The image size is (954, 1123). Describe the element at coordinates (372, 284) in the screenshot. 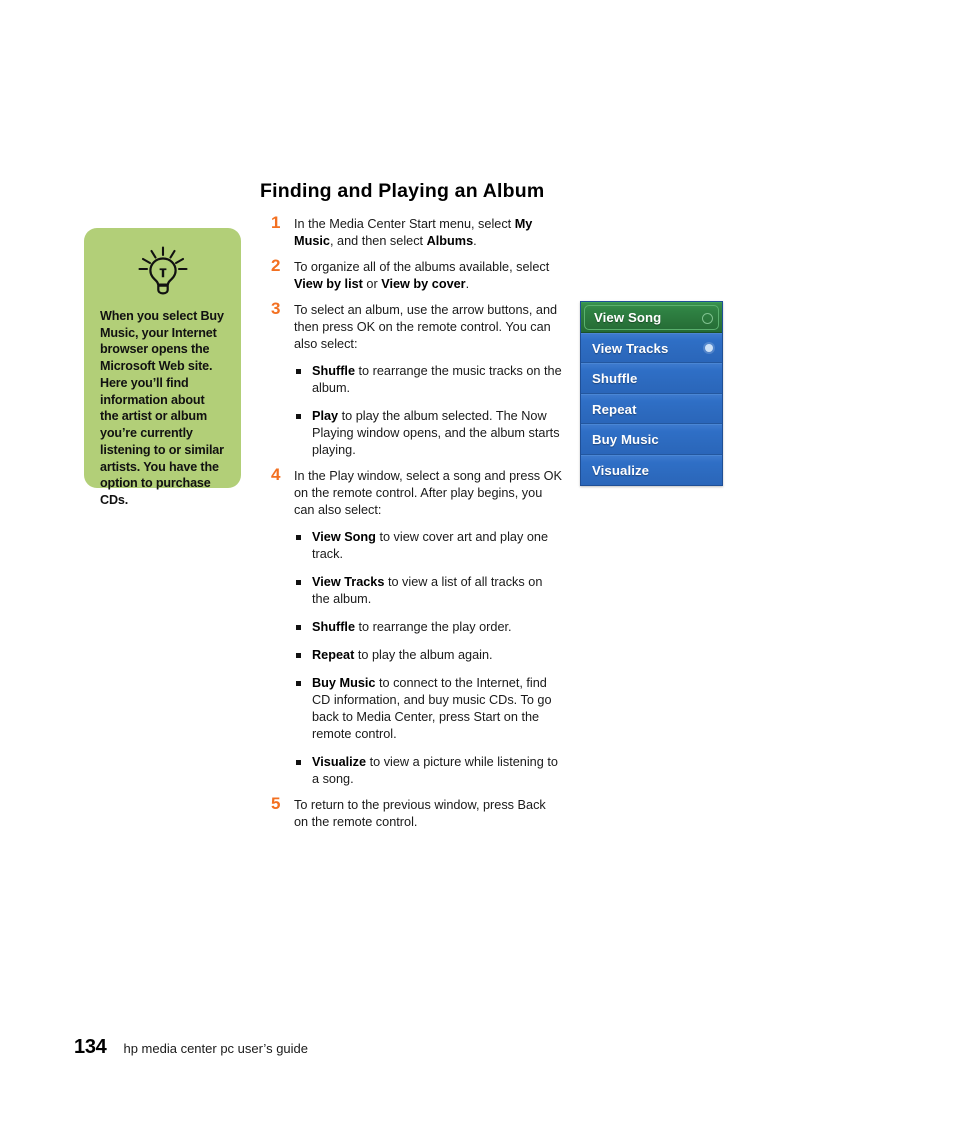

I see `step-text-fragment: or` at that location.